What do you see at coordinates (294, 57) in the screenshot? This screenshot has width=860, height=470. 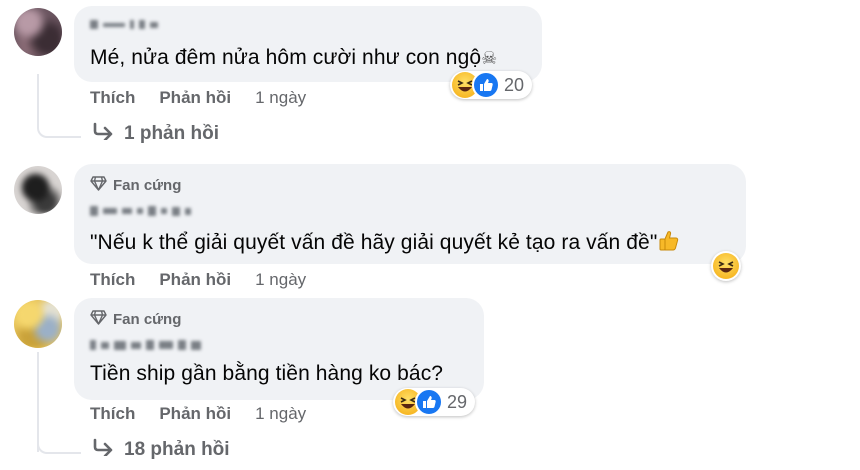 I see `comment-text: Mé, nửa đêm nửa hôm cười như con ngộ☠` at bounding box center [294, 57].